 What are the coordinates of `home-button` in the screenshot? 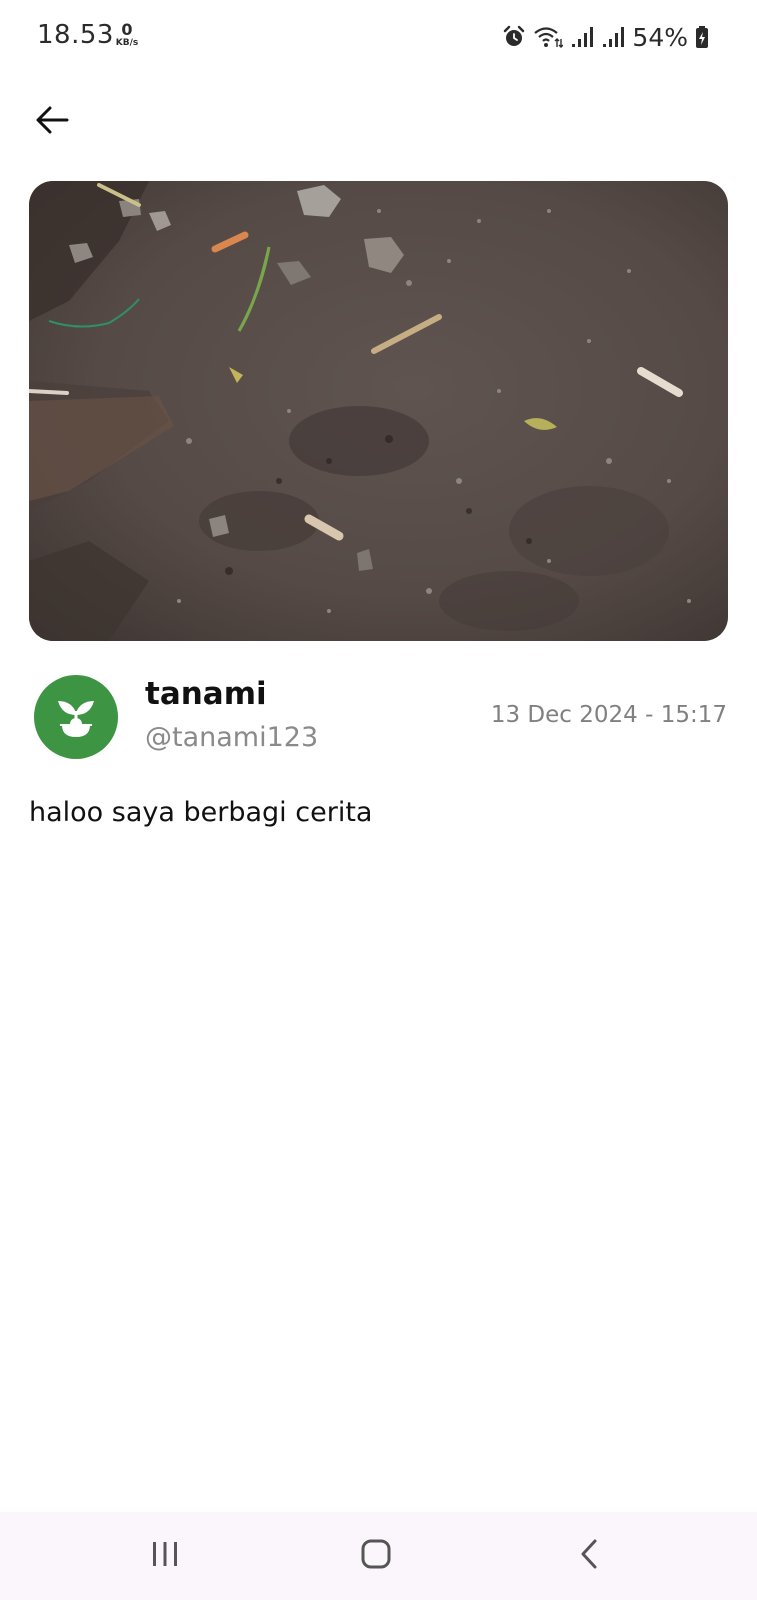 It's located at (376, 1556).